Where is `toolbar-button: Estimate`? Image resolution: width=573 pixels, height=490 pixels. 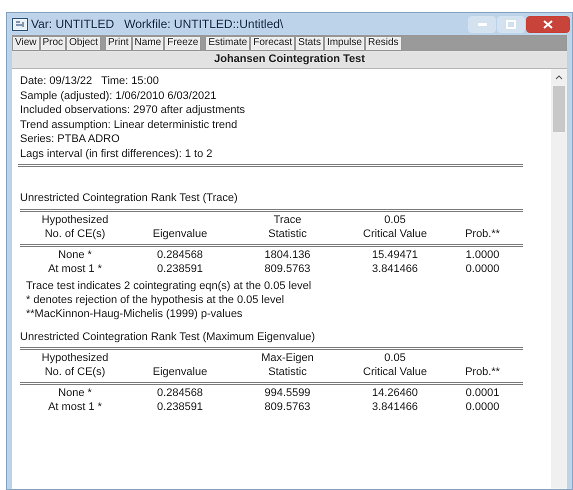
toolbar-button: Estimate is located at coordinates (227, 43).